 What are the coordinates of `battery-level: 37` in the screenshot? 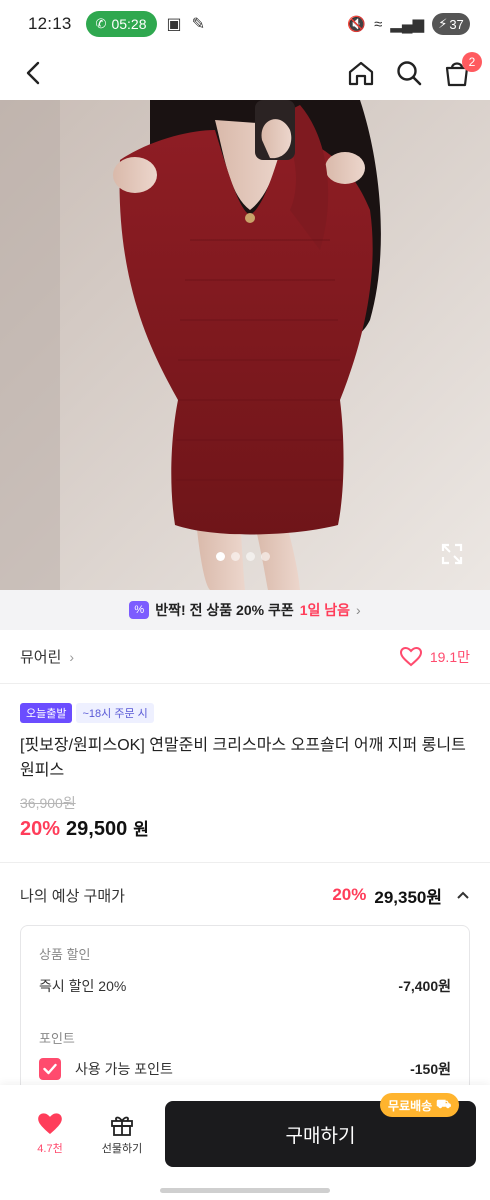 It's located at (456, 24).